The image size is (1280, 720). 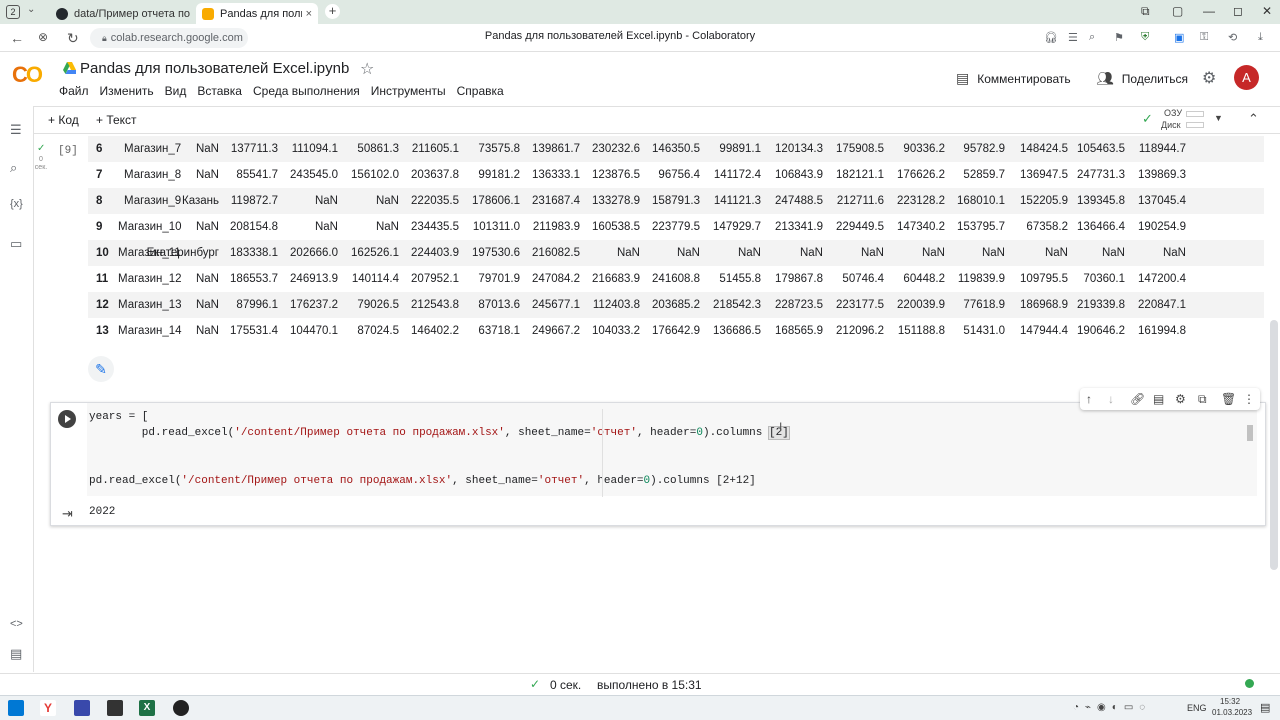 I want to click on table-cell: 178606.1, so click(x=496, y=201).